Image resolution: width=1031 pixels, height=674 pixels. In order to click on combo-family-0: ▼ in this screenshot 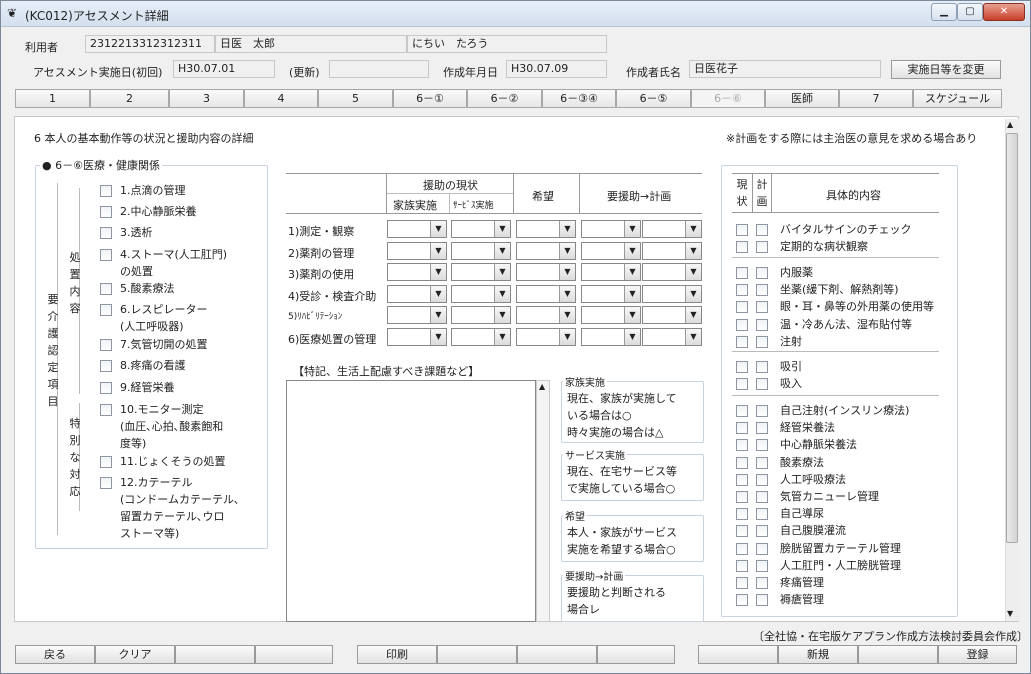, I will do `click(417, 229)`.